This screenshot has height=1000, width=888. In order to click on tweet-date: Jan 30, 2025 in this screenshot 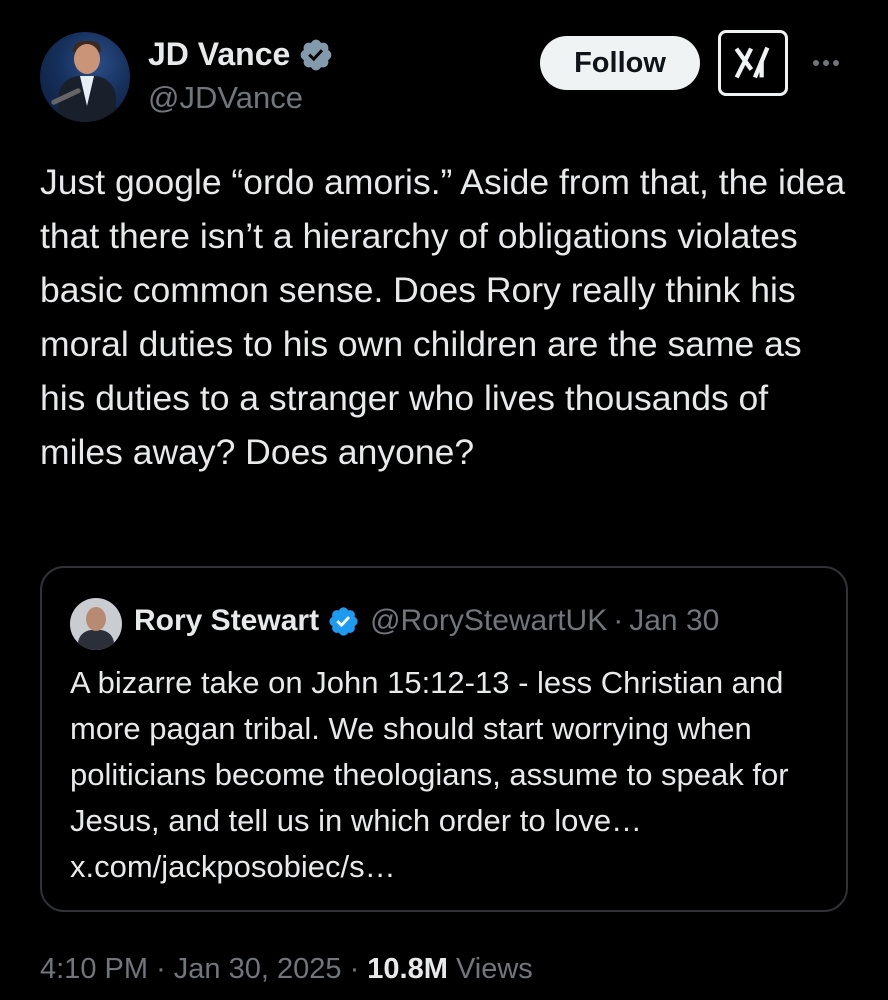, I will do `click(258, 969)`.